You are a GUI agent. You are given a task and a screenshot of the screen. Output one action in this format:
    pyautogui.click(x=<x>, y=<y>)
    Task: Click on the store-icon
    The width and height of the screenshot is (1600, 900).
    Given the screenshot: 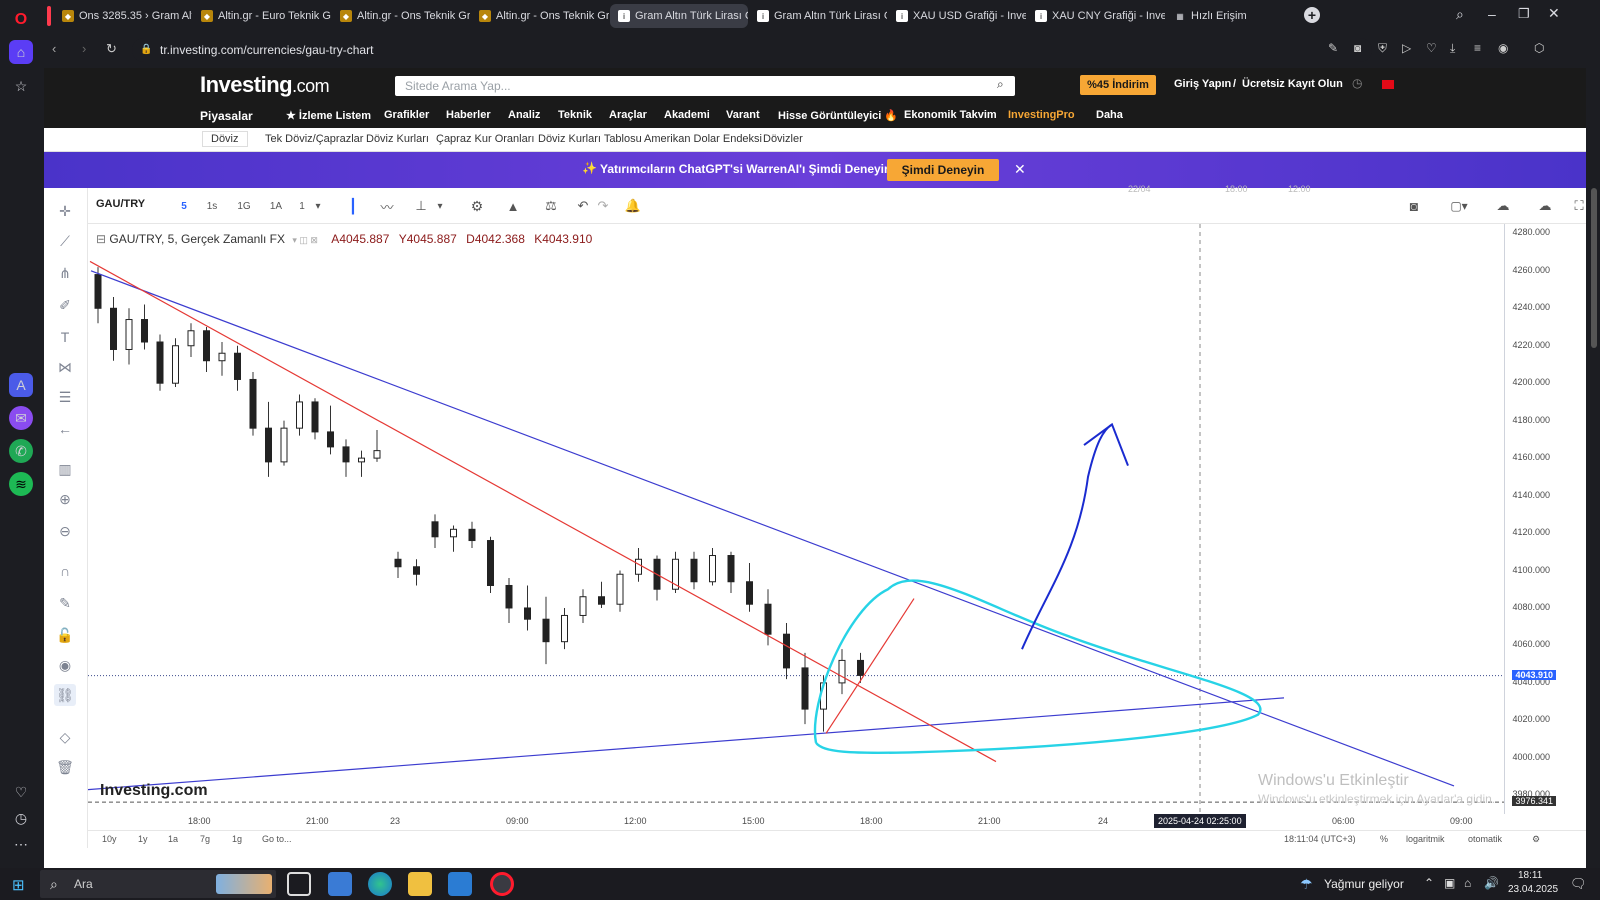 What is the action you would take?
    pyautogui.click(x=340, y=884)
    